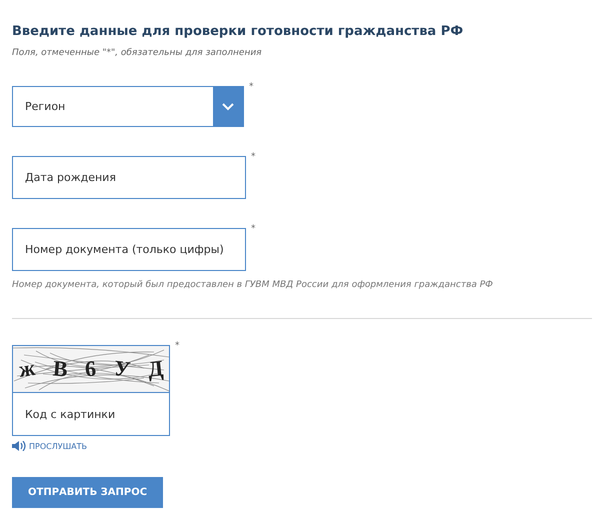 The width and height of the screenshot is (600, 509). I want to click on captcha-character: 6, so click(91, 369).